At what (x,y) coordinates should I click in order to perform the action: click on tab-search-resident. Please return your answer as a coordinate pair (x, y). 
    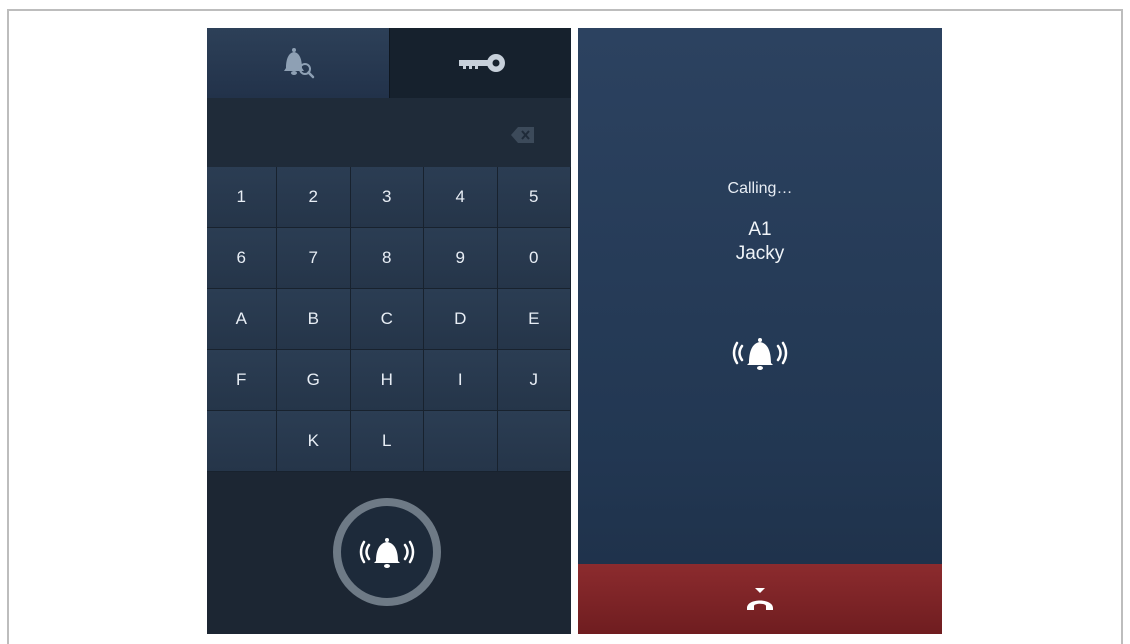
    Looking at the image, I should click on (298, 63).